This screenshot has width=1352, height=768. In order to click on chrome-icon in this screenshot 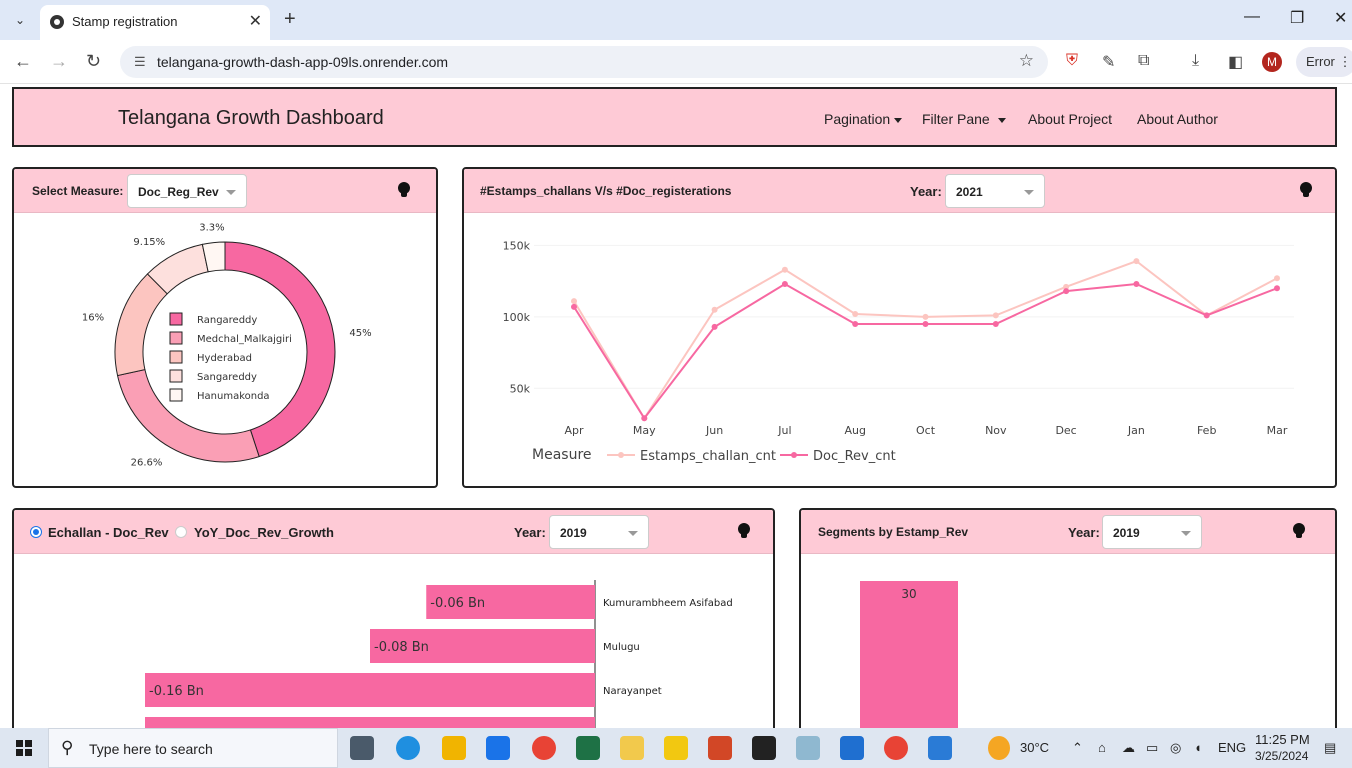, I will do `click(544, 748)`.